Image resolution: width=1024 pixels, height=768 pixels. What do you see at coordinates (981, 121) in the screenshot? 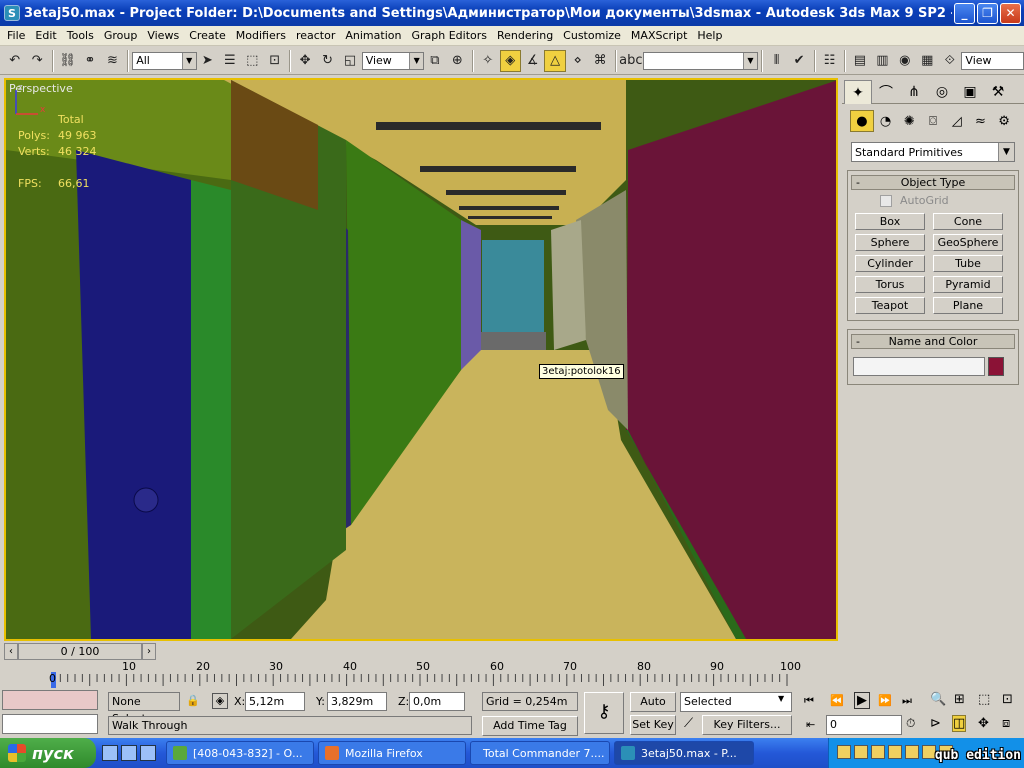
I see `space-warps-icon: ≈` at bounding box center [981, 121].